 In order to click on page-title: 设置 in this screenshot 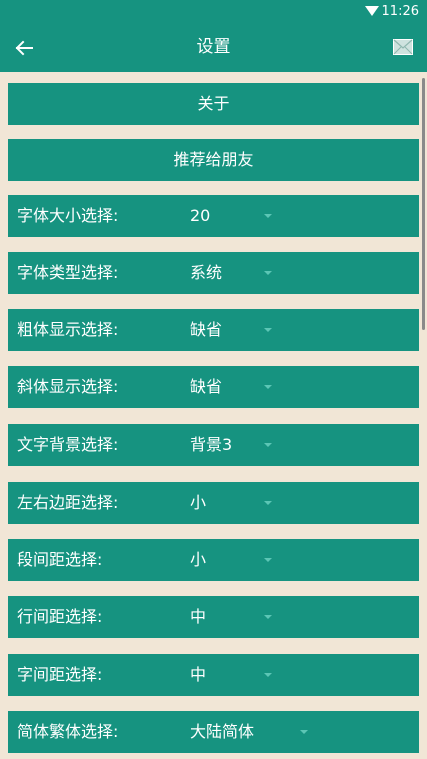, I will do `click(213, 47)`.